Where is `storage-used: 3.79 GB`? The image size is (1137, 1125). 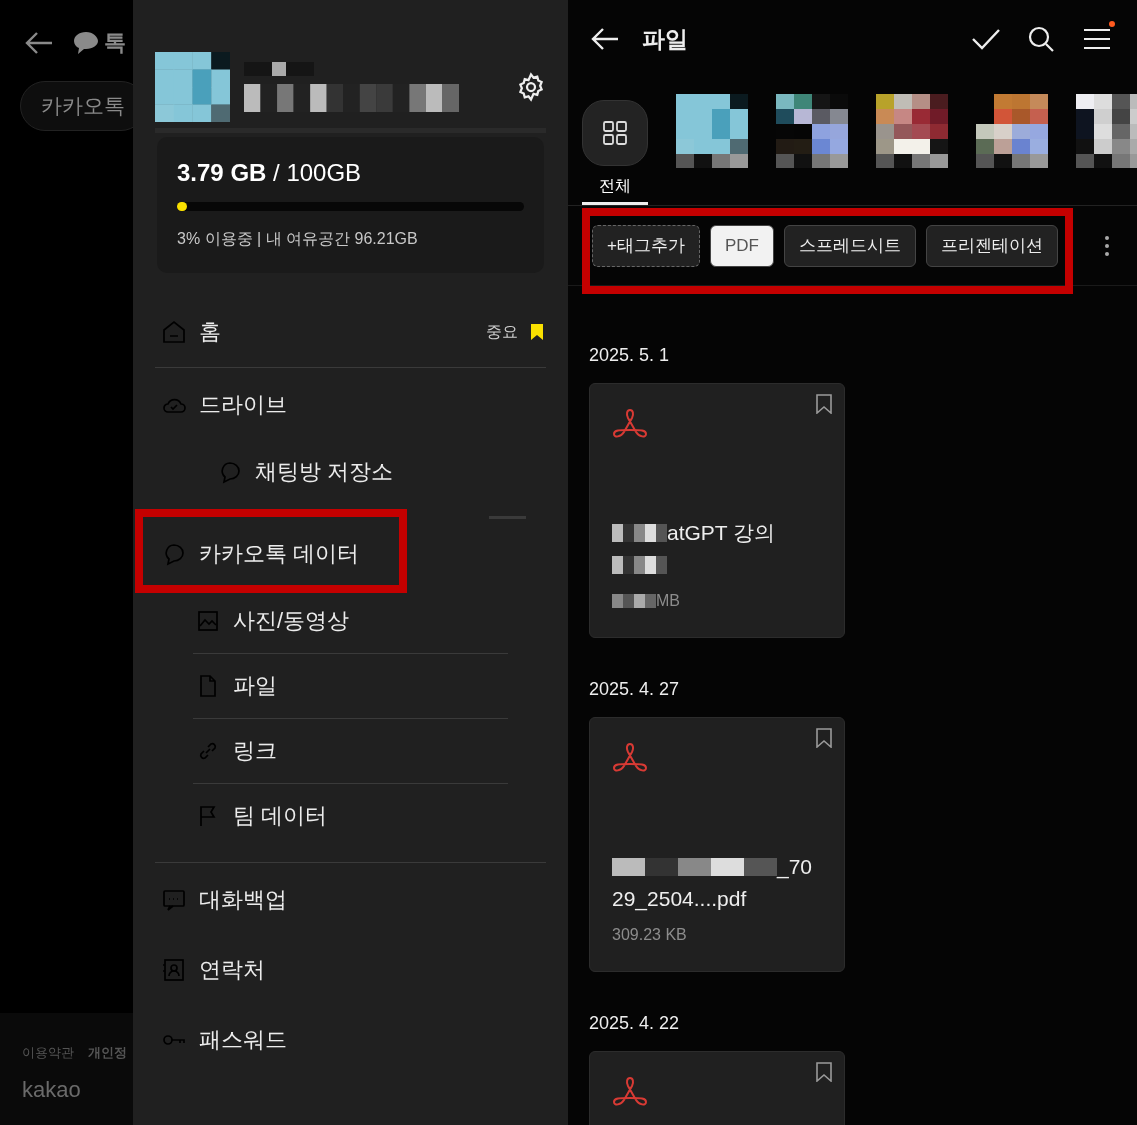
storage-used: 3.79 GB is located at coordinates (222, 172).